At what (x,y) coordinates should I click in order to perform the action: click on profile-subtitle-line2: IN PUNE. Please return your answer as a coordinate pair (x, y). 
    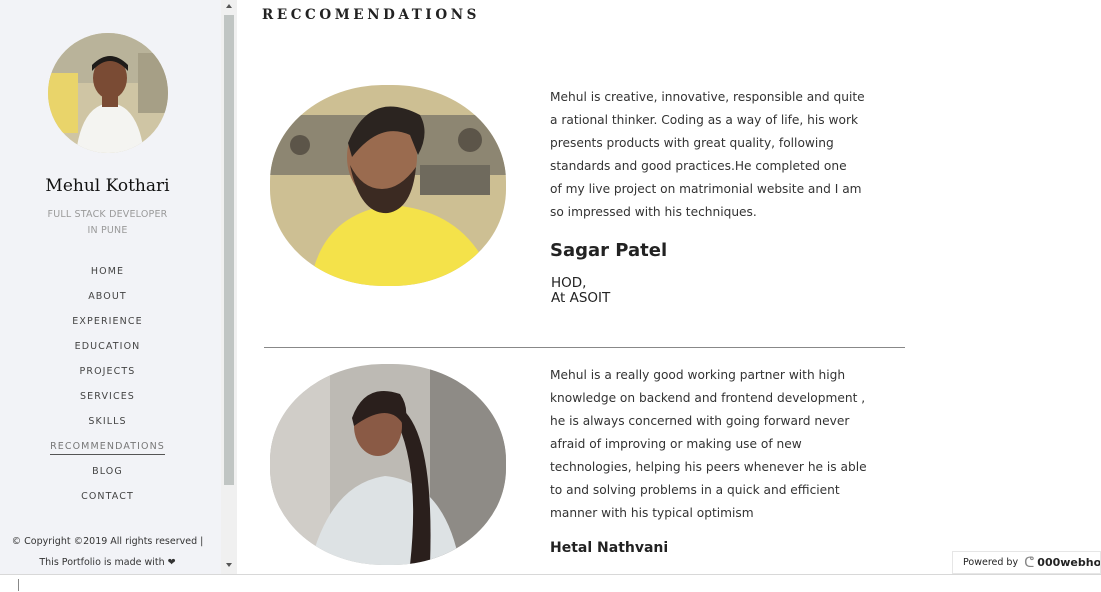
    Looking at the image, I should click on (107, 230).